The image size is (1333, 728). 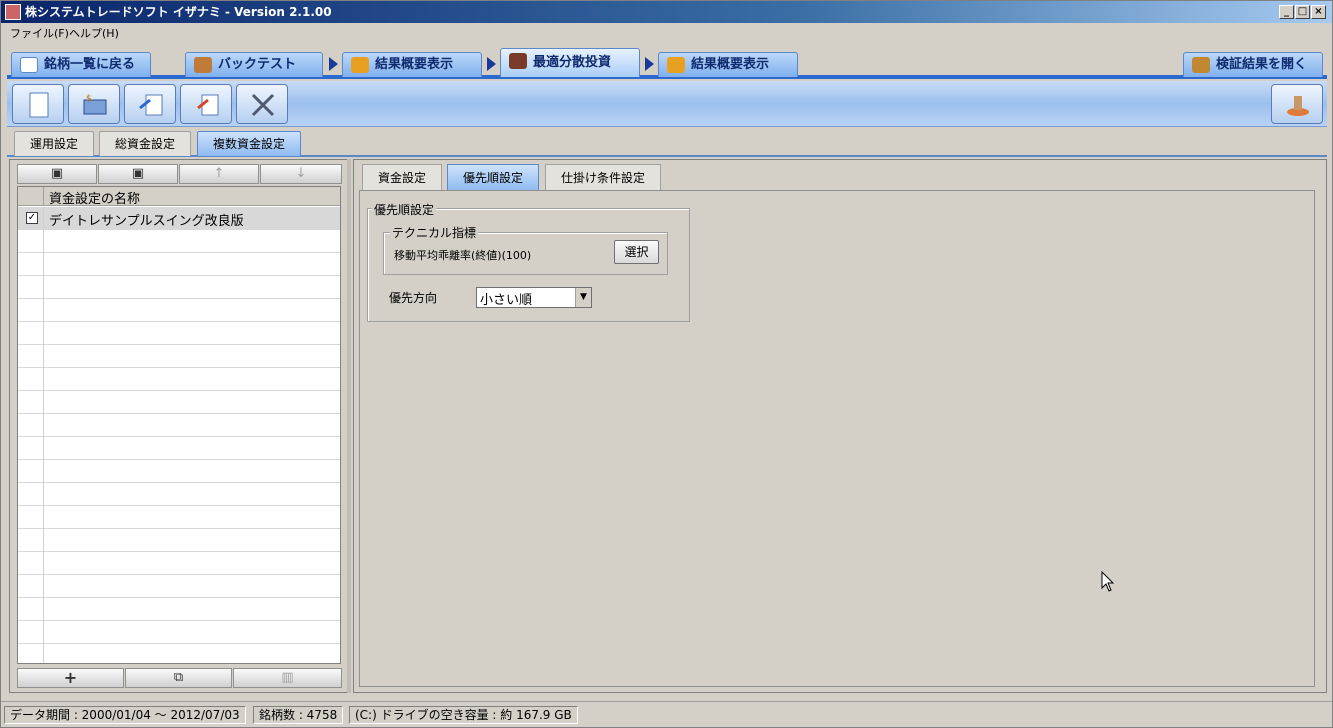 I want to click on tab-optimize: 最適分散投資, so click(x=570, y=62).